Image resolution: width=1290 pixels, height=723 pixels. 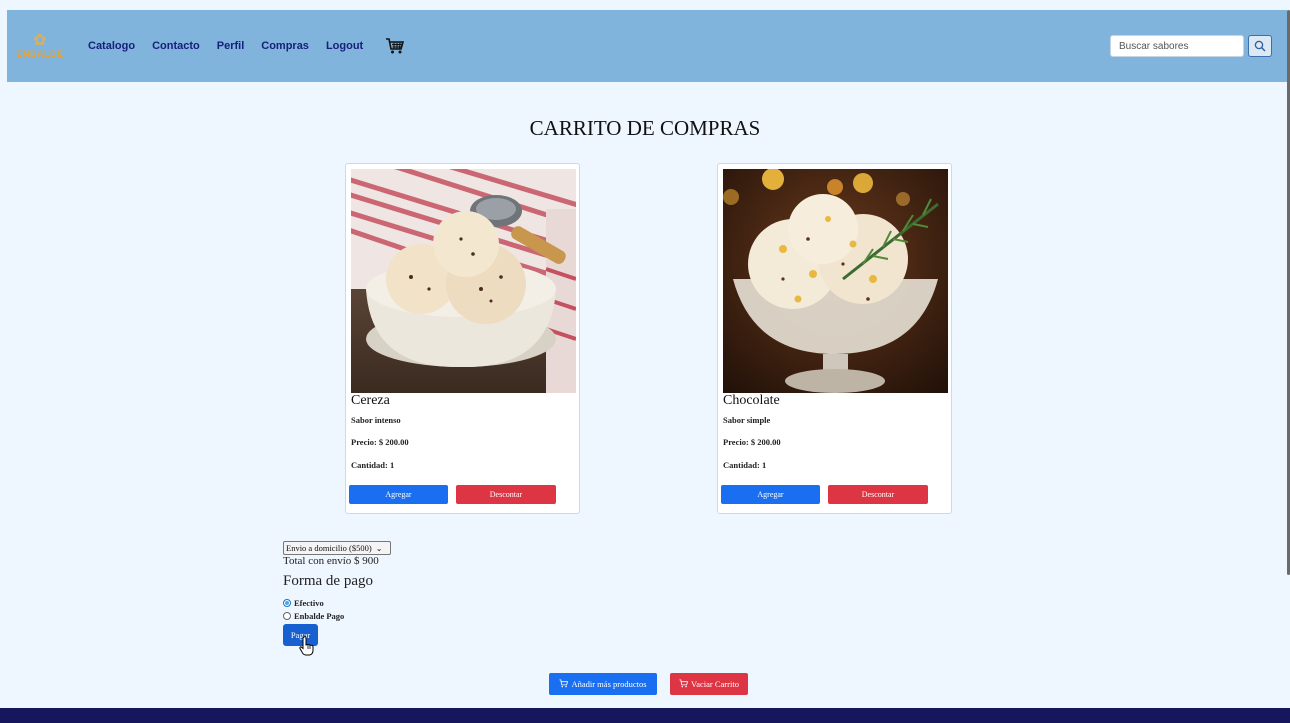 I want to click on nav-links: Catalogo Contacto Perfil Compras Logout, so click(x=246, y=46).